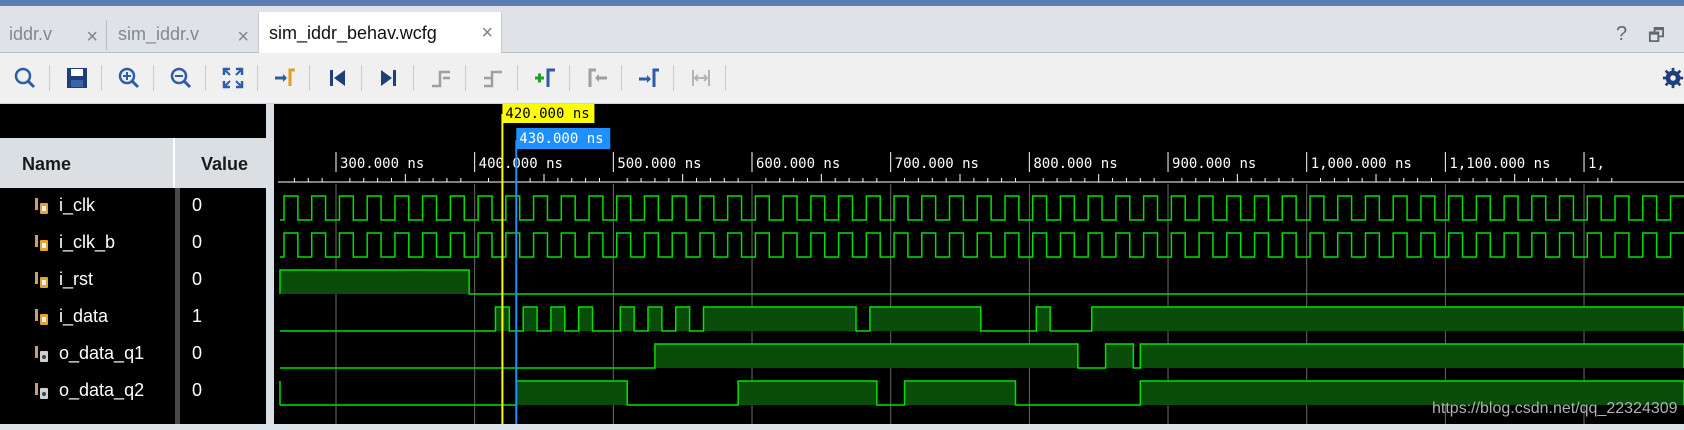 The image size is (1684, 430). What do you see at coordinates (389, 78) in the screenshot?
I see `go-to-last-time-icon` at bounding box center [389, 78].